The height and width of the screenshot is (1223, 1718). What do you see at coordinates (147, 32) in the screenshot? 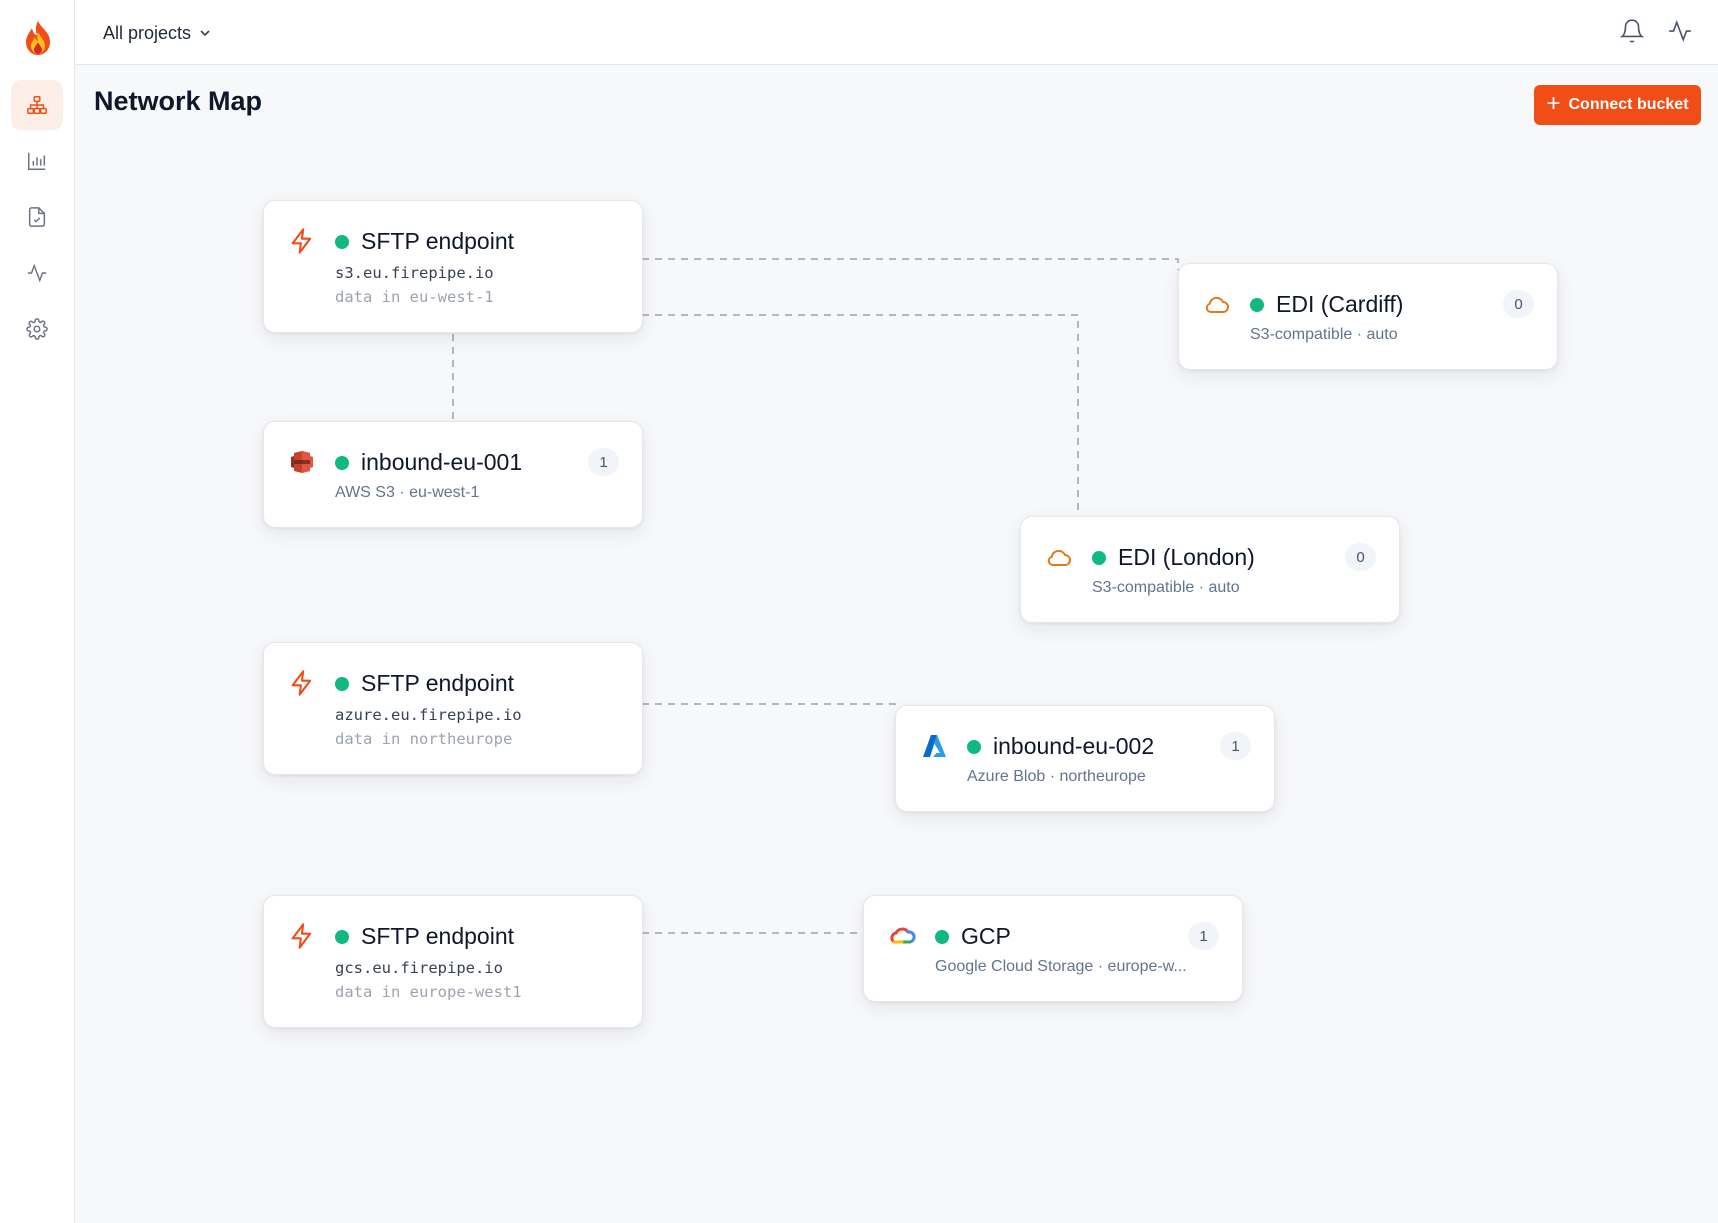
I see `project-selector-label: All projects` at bounding box center [147, 32].